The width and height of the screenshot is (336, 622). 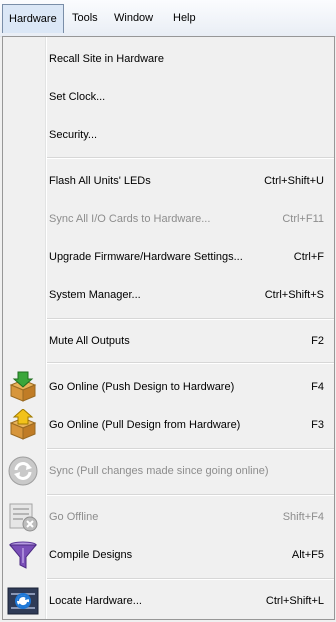 What do you see at coordinates (303, 517) in the screenshot?
I see `menu-item-shortcut: Shift+F4` at bounding box center [303, 517].